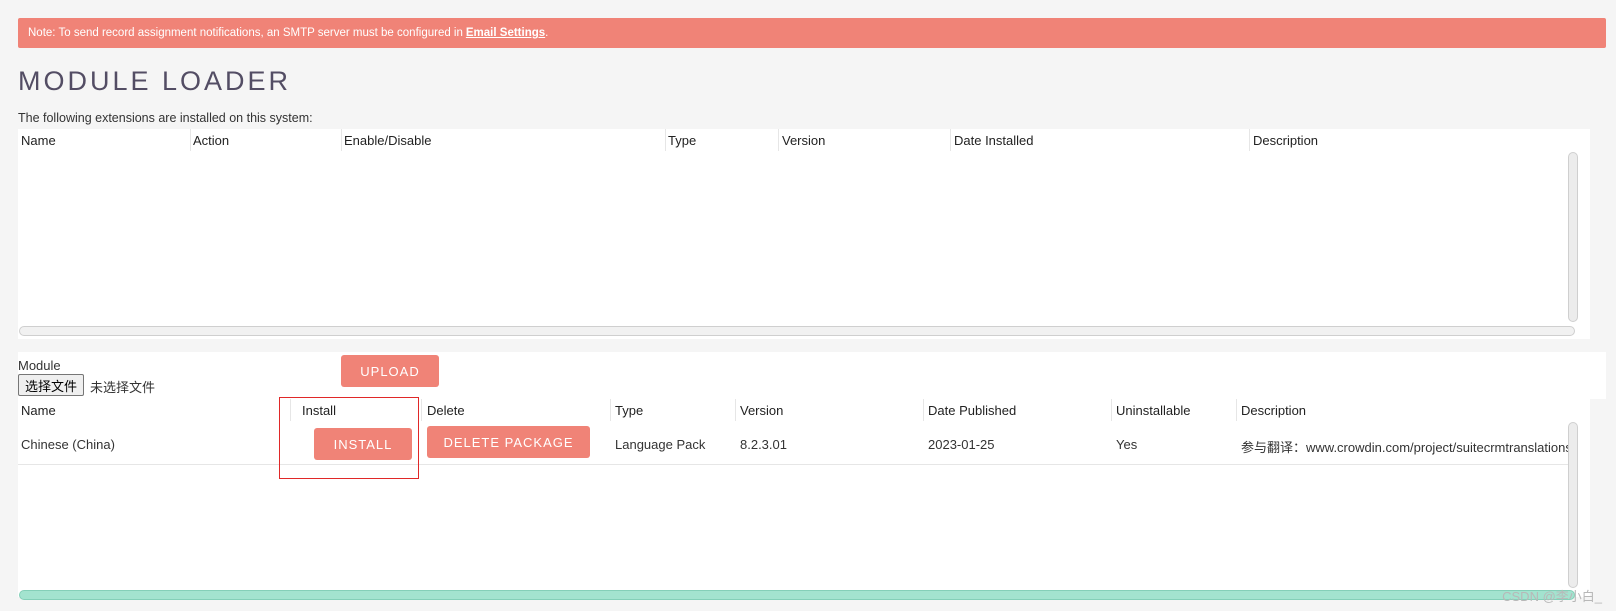 The width and height of the screenshot is (1616, 611). What do you see at coordinates (505, 33) in the screenshot?
I see `email-settings-link: Email Settings` at bounding box center [505, 33].